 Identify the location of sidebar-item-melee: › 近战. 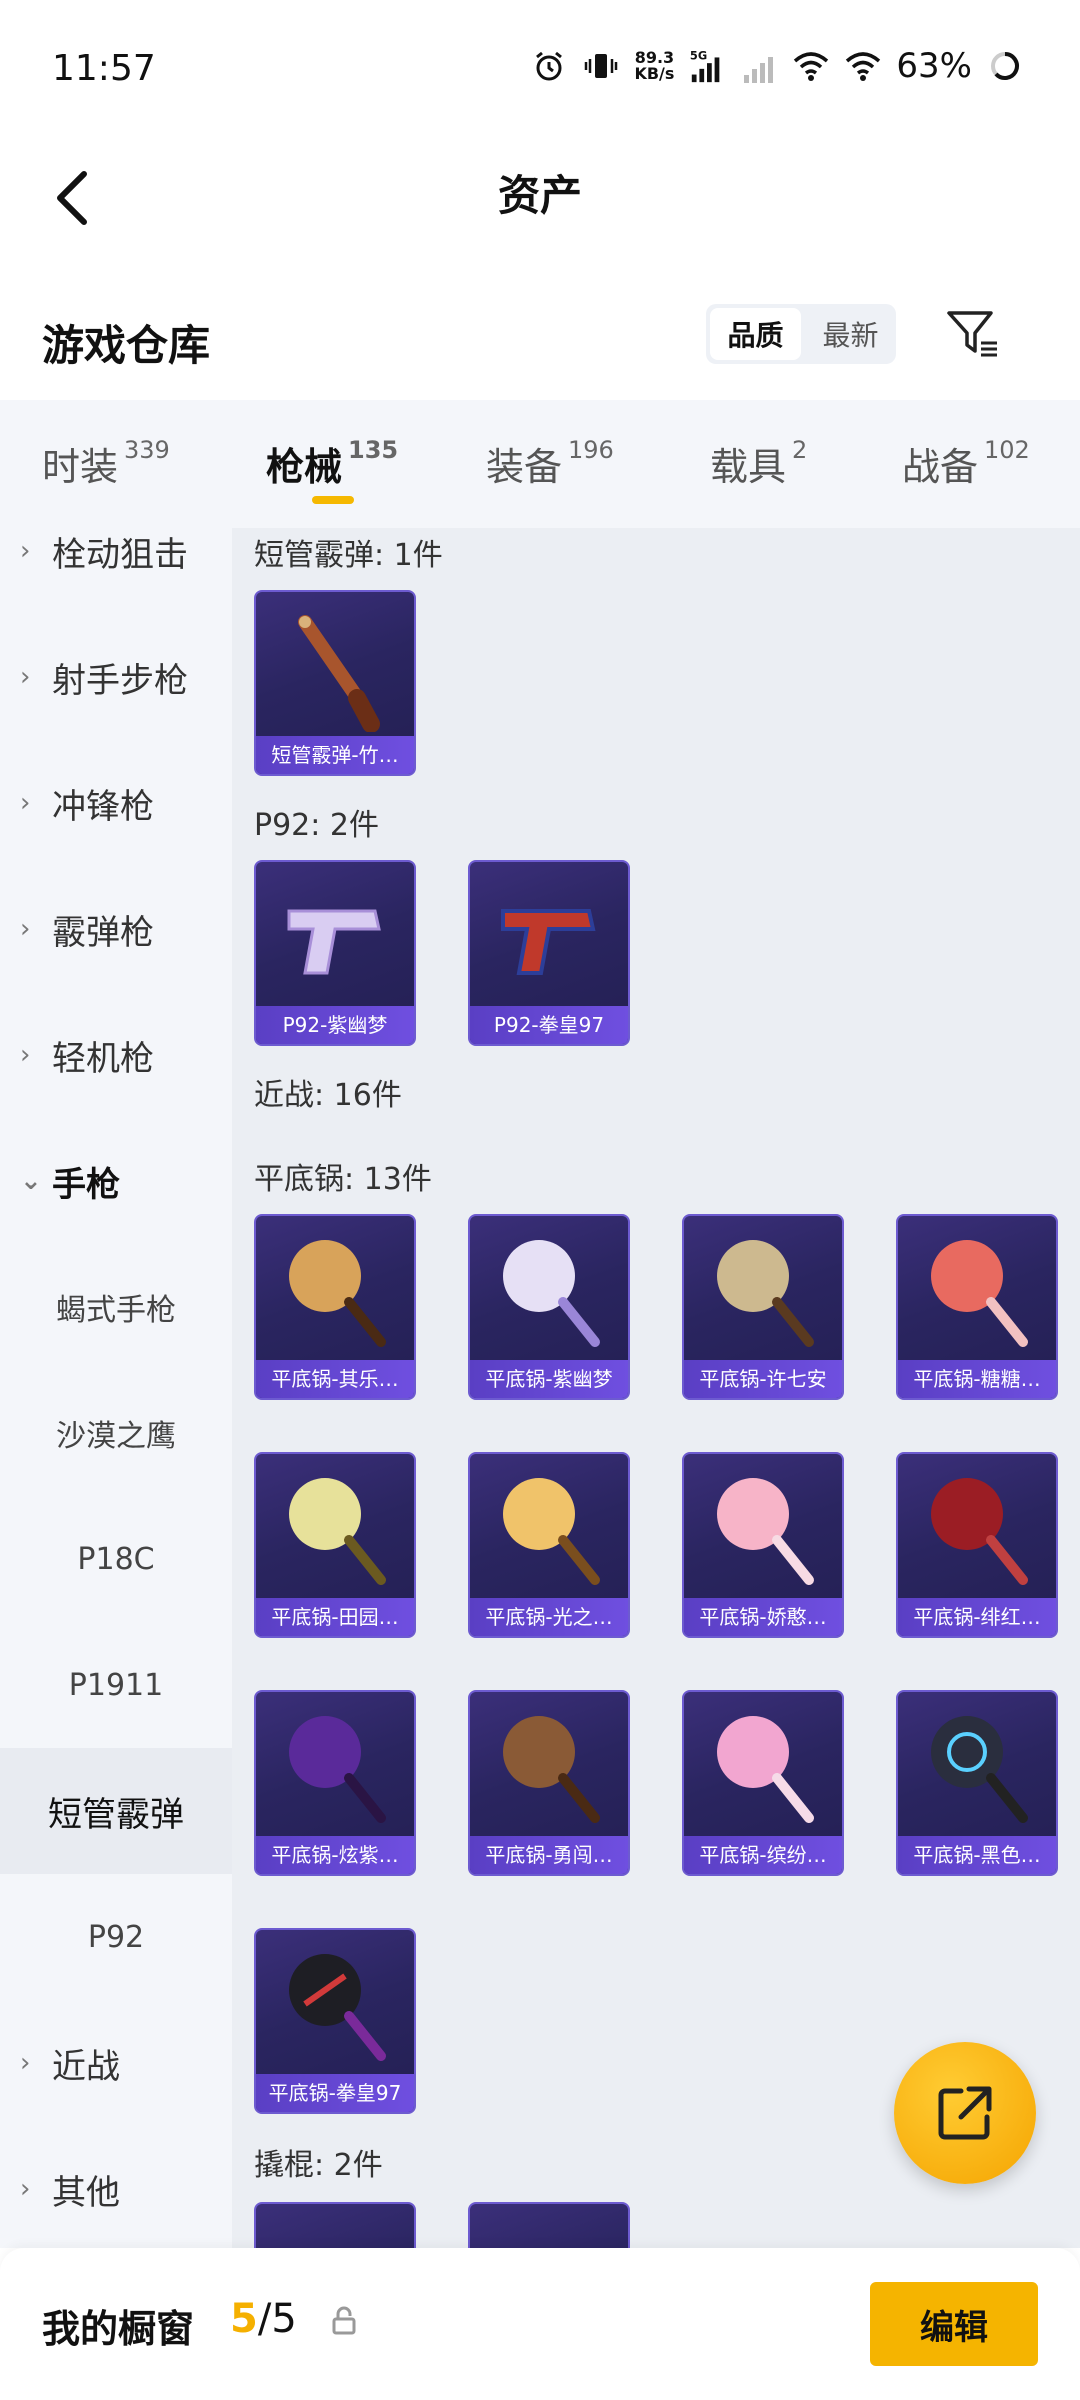
(116, 2063).